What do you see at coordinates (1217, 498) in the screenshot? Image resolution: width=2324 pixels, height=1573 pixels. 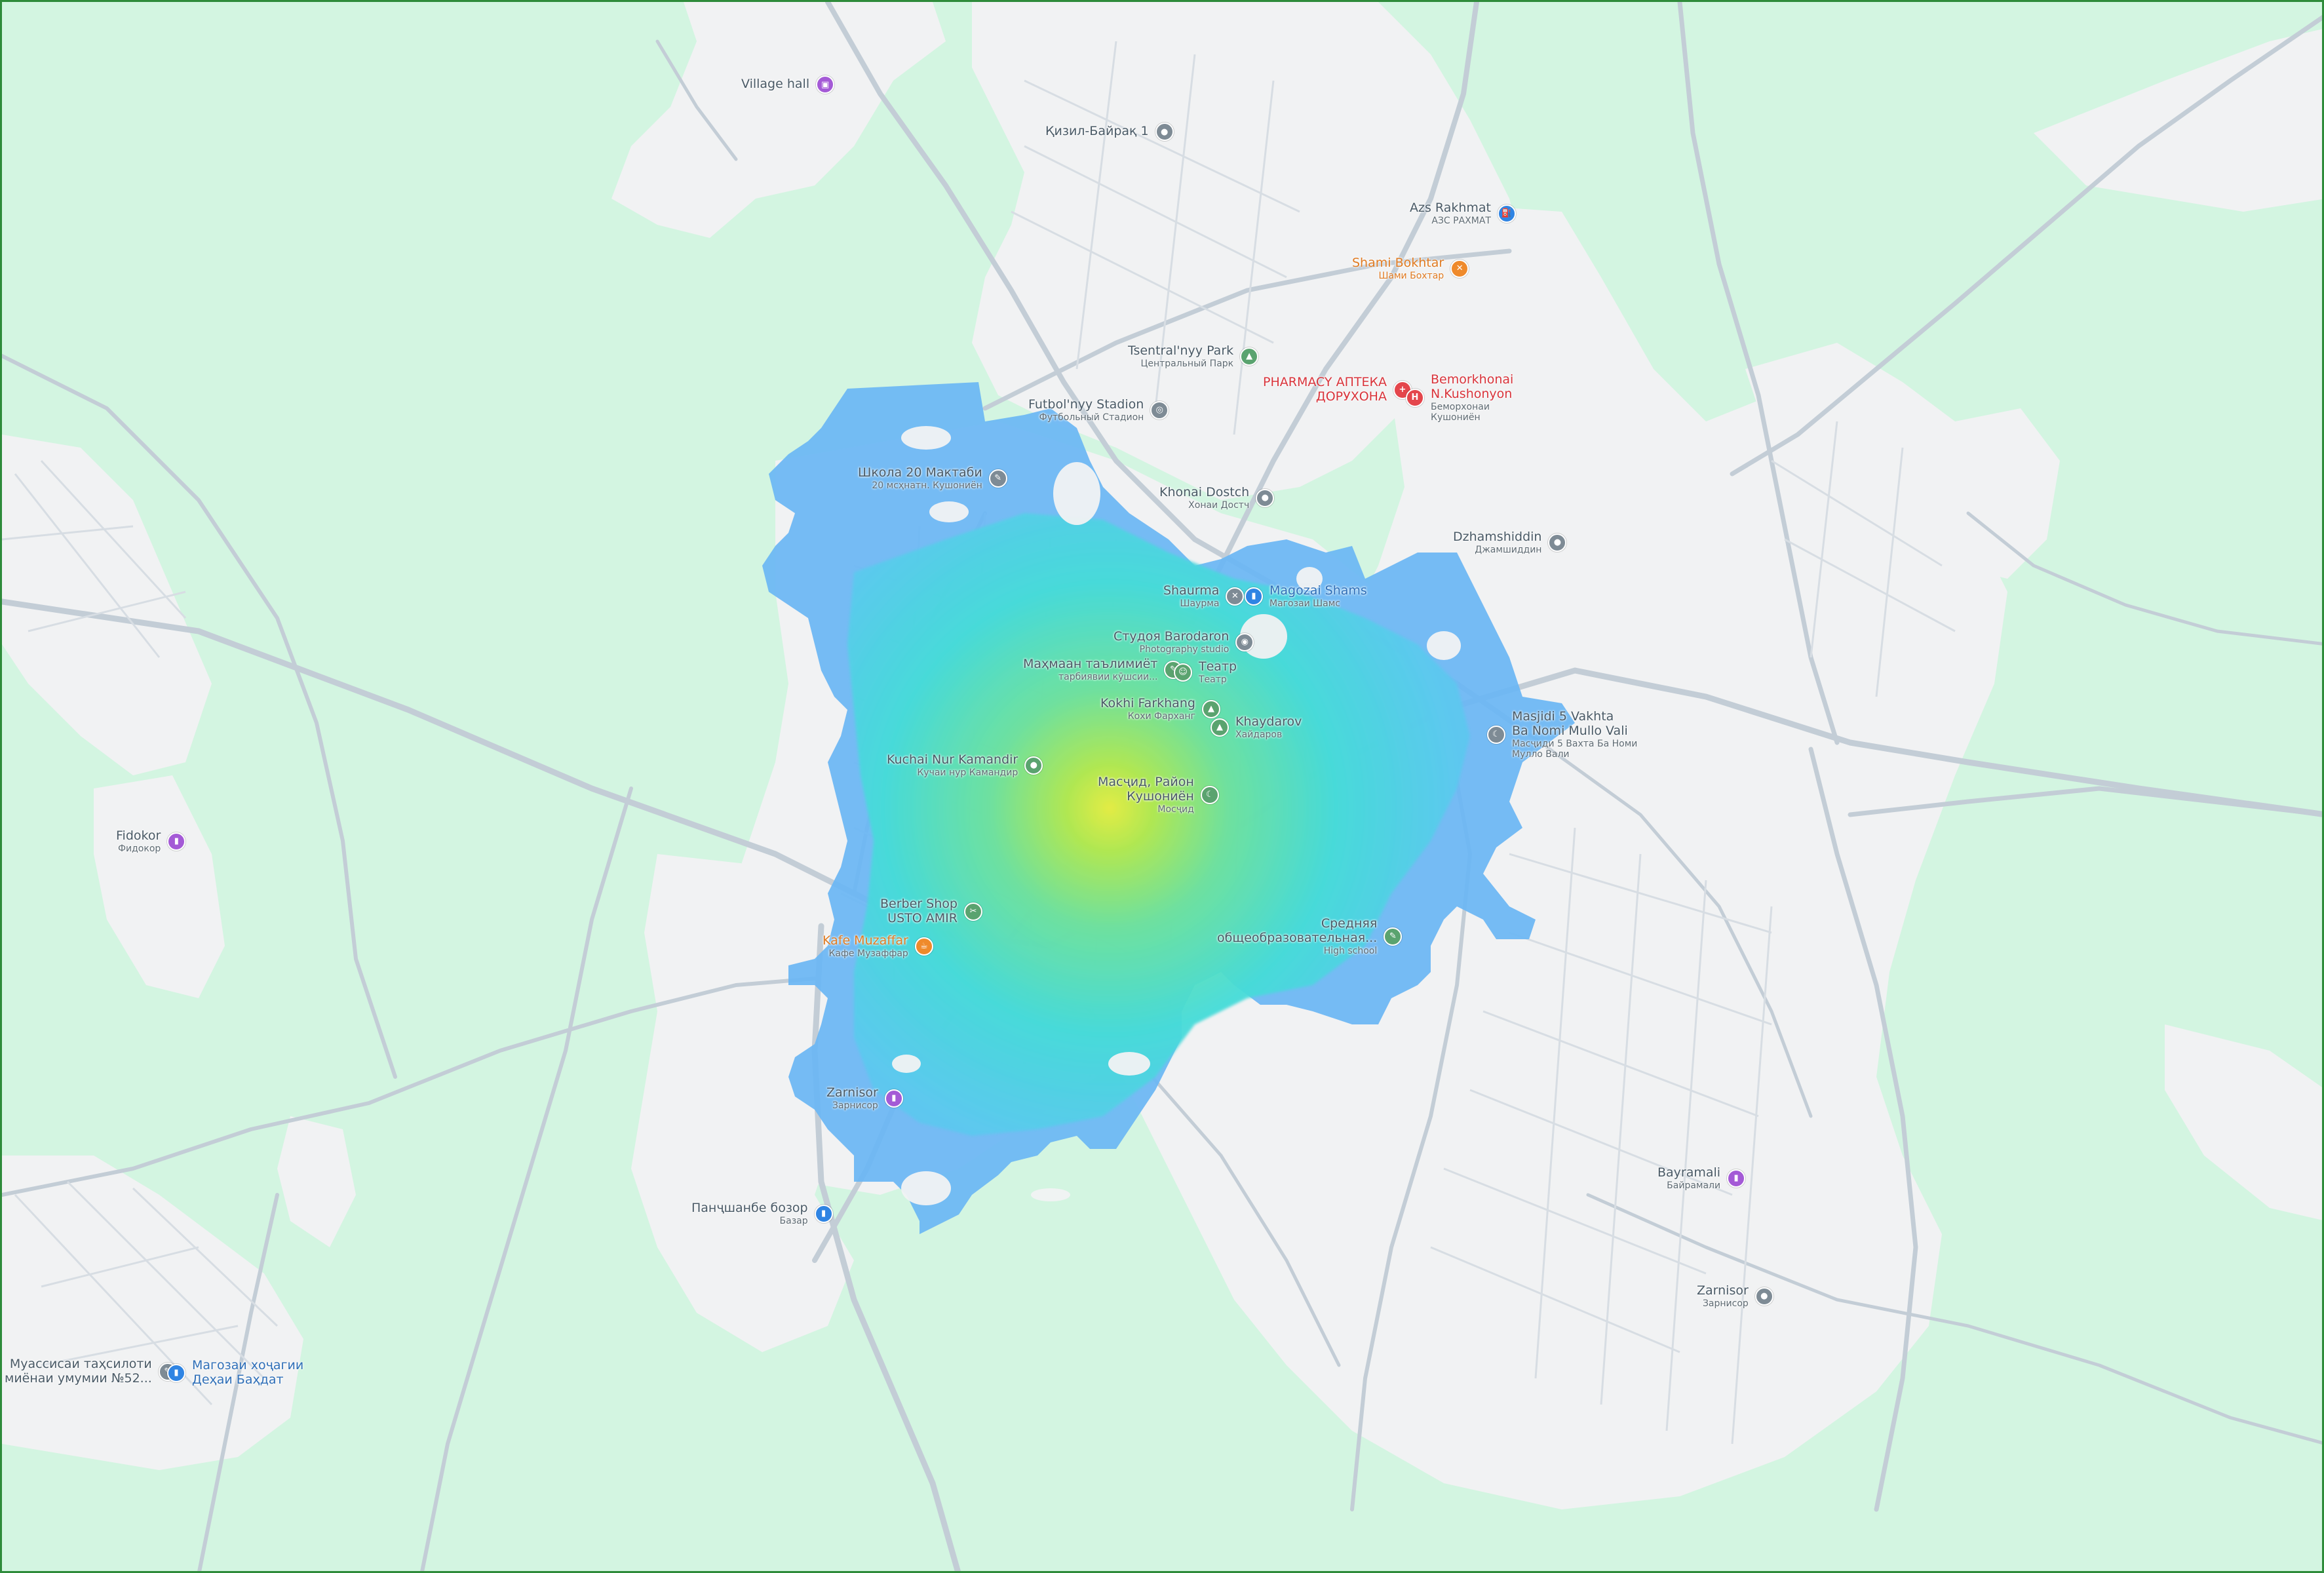 I see `poi-khonai-dostch: Khonai Dostch Хонаи Достч ●` at bounding box center [1217, 498].